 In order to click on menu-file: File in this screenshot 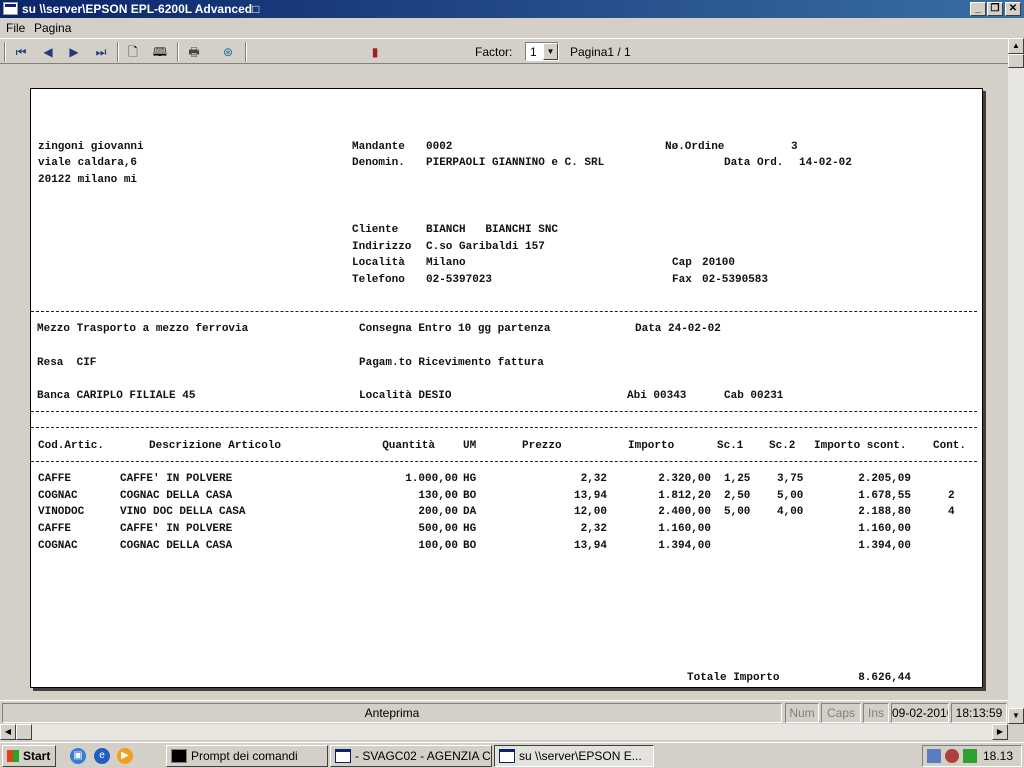, I will do `click(15, 28)`.